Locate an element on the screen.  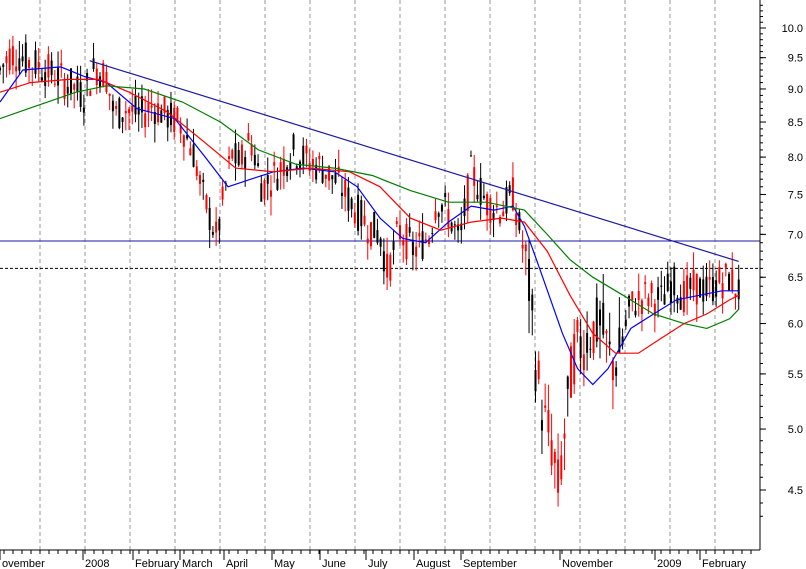
x-tick-label: November is located at coordinates (587, 563).